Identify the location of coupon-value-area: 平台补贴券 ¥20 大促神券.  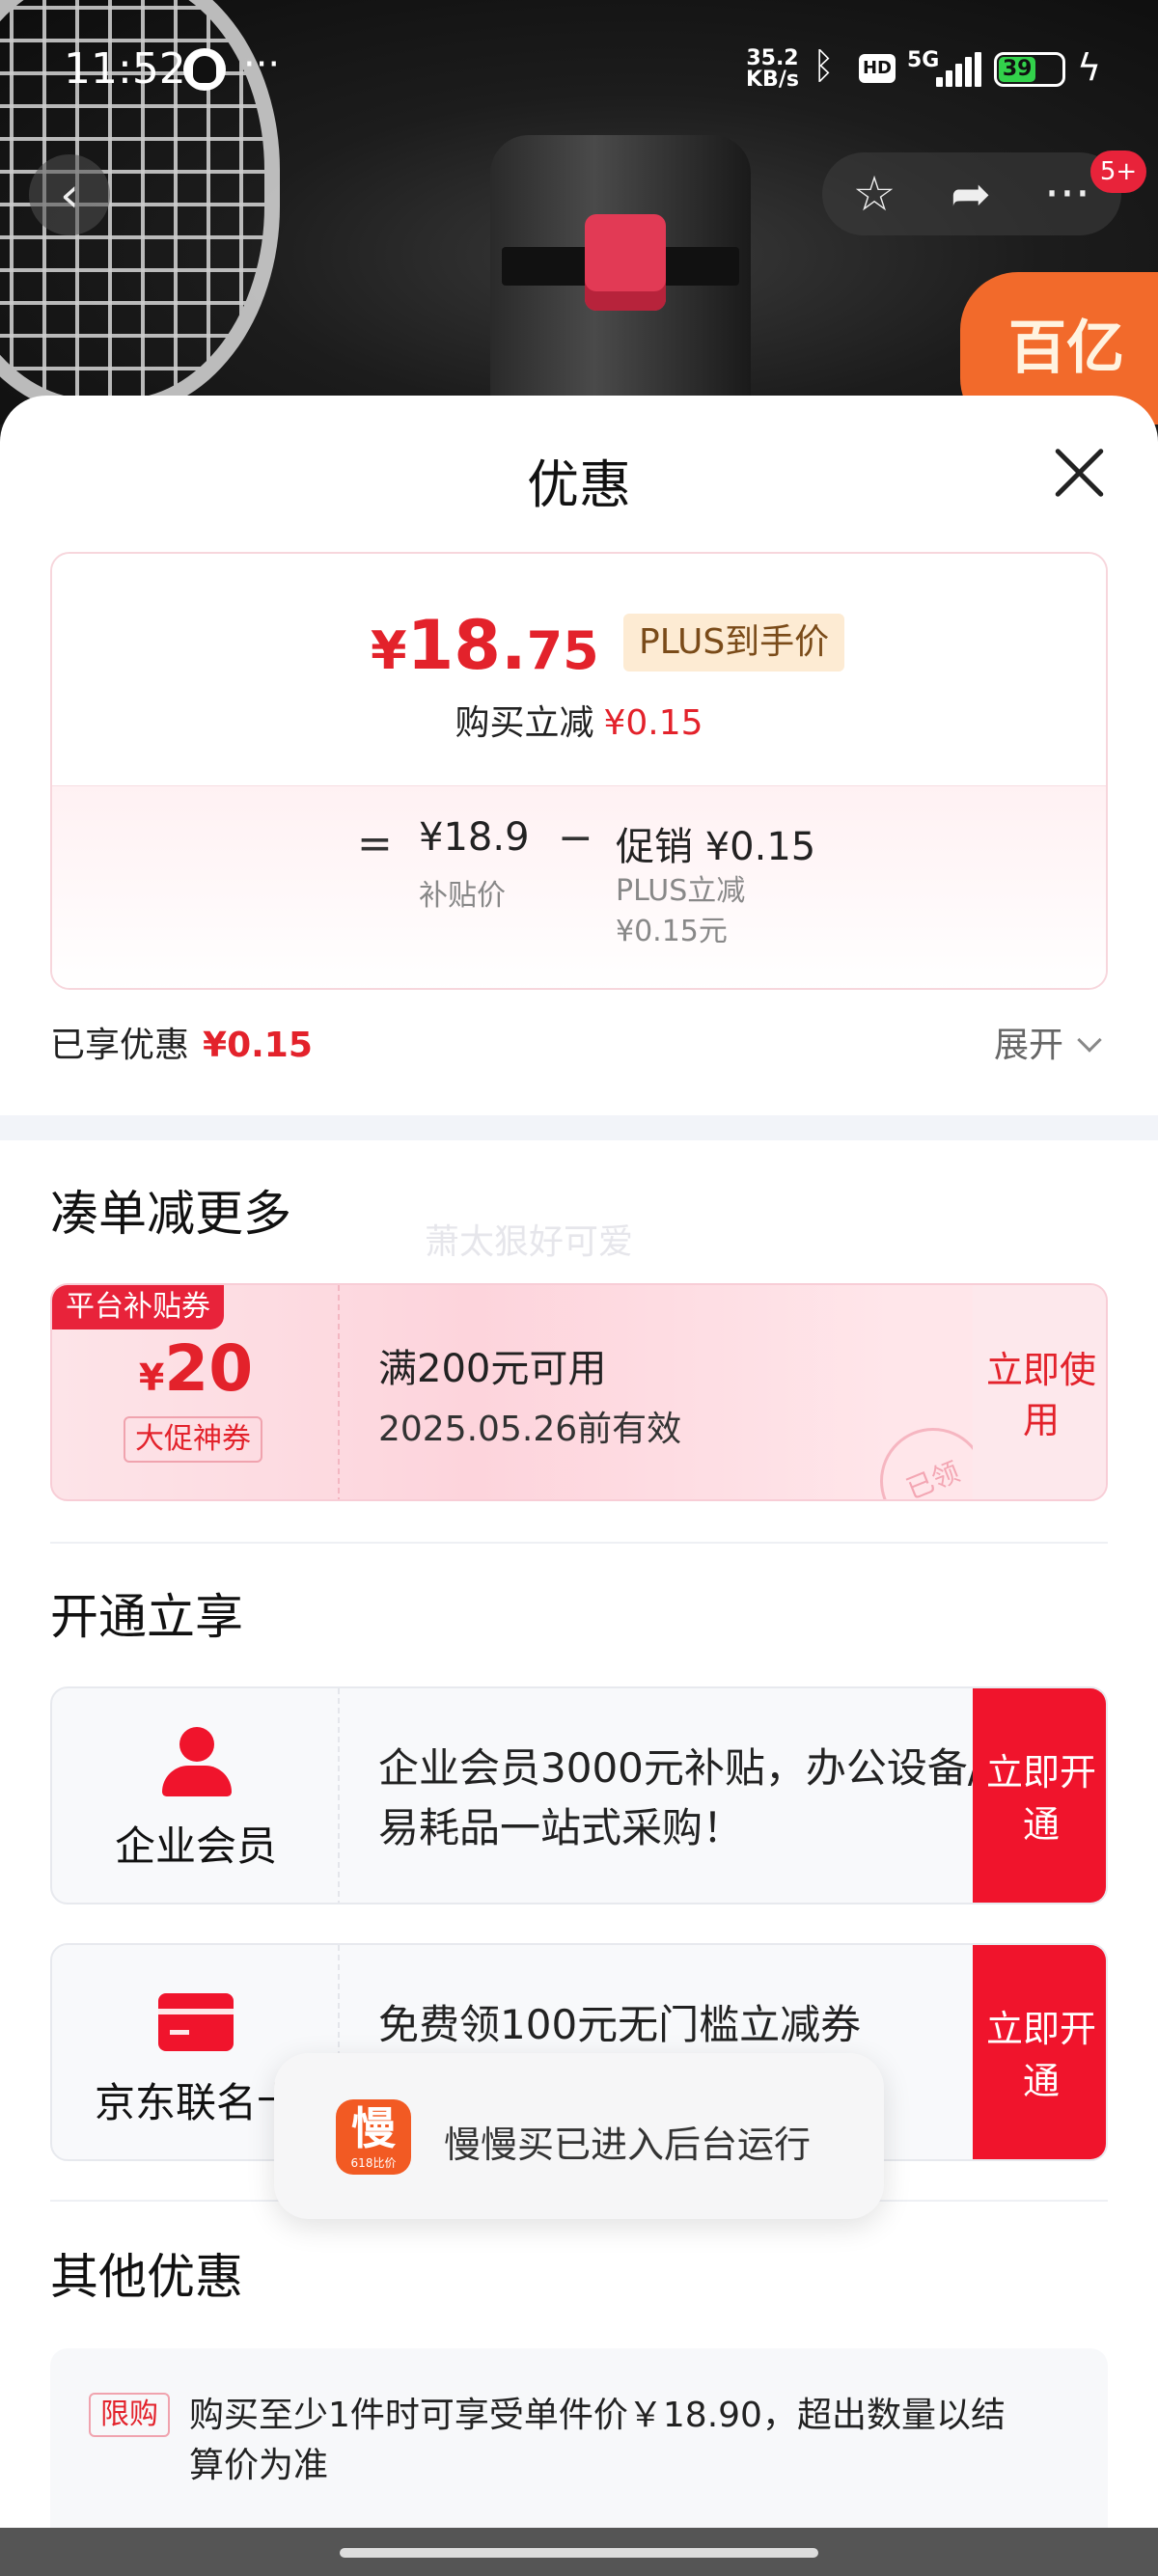
(196, 1392).